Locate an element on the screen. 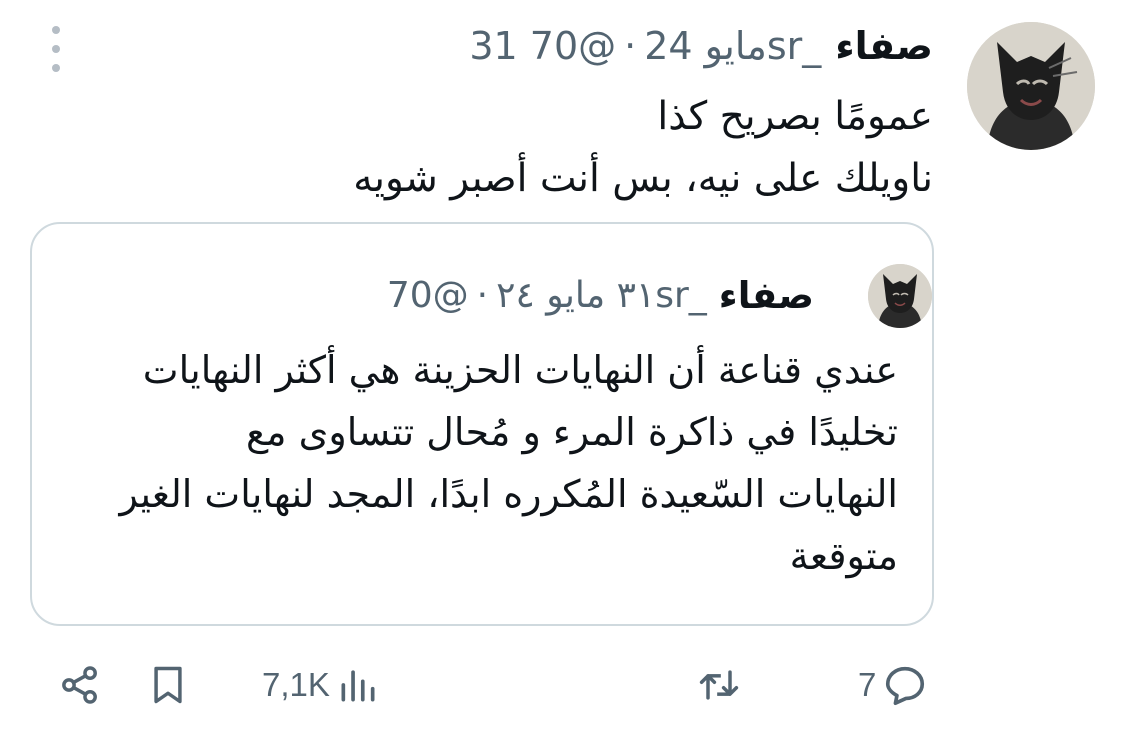 The height and width of the screenshot is (743, 1125). display-name: صفاء is located at coordinates (884, 46).